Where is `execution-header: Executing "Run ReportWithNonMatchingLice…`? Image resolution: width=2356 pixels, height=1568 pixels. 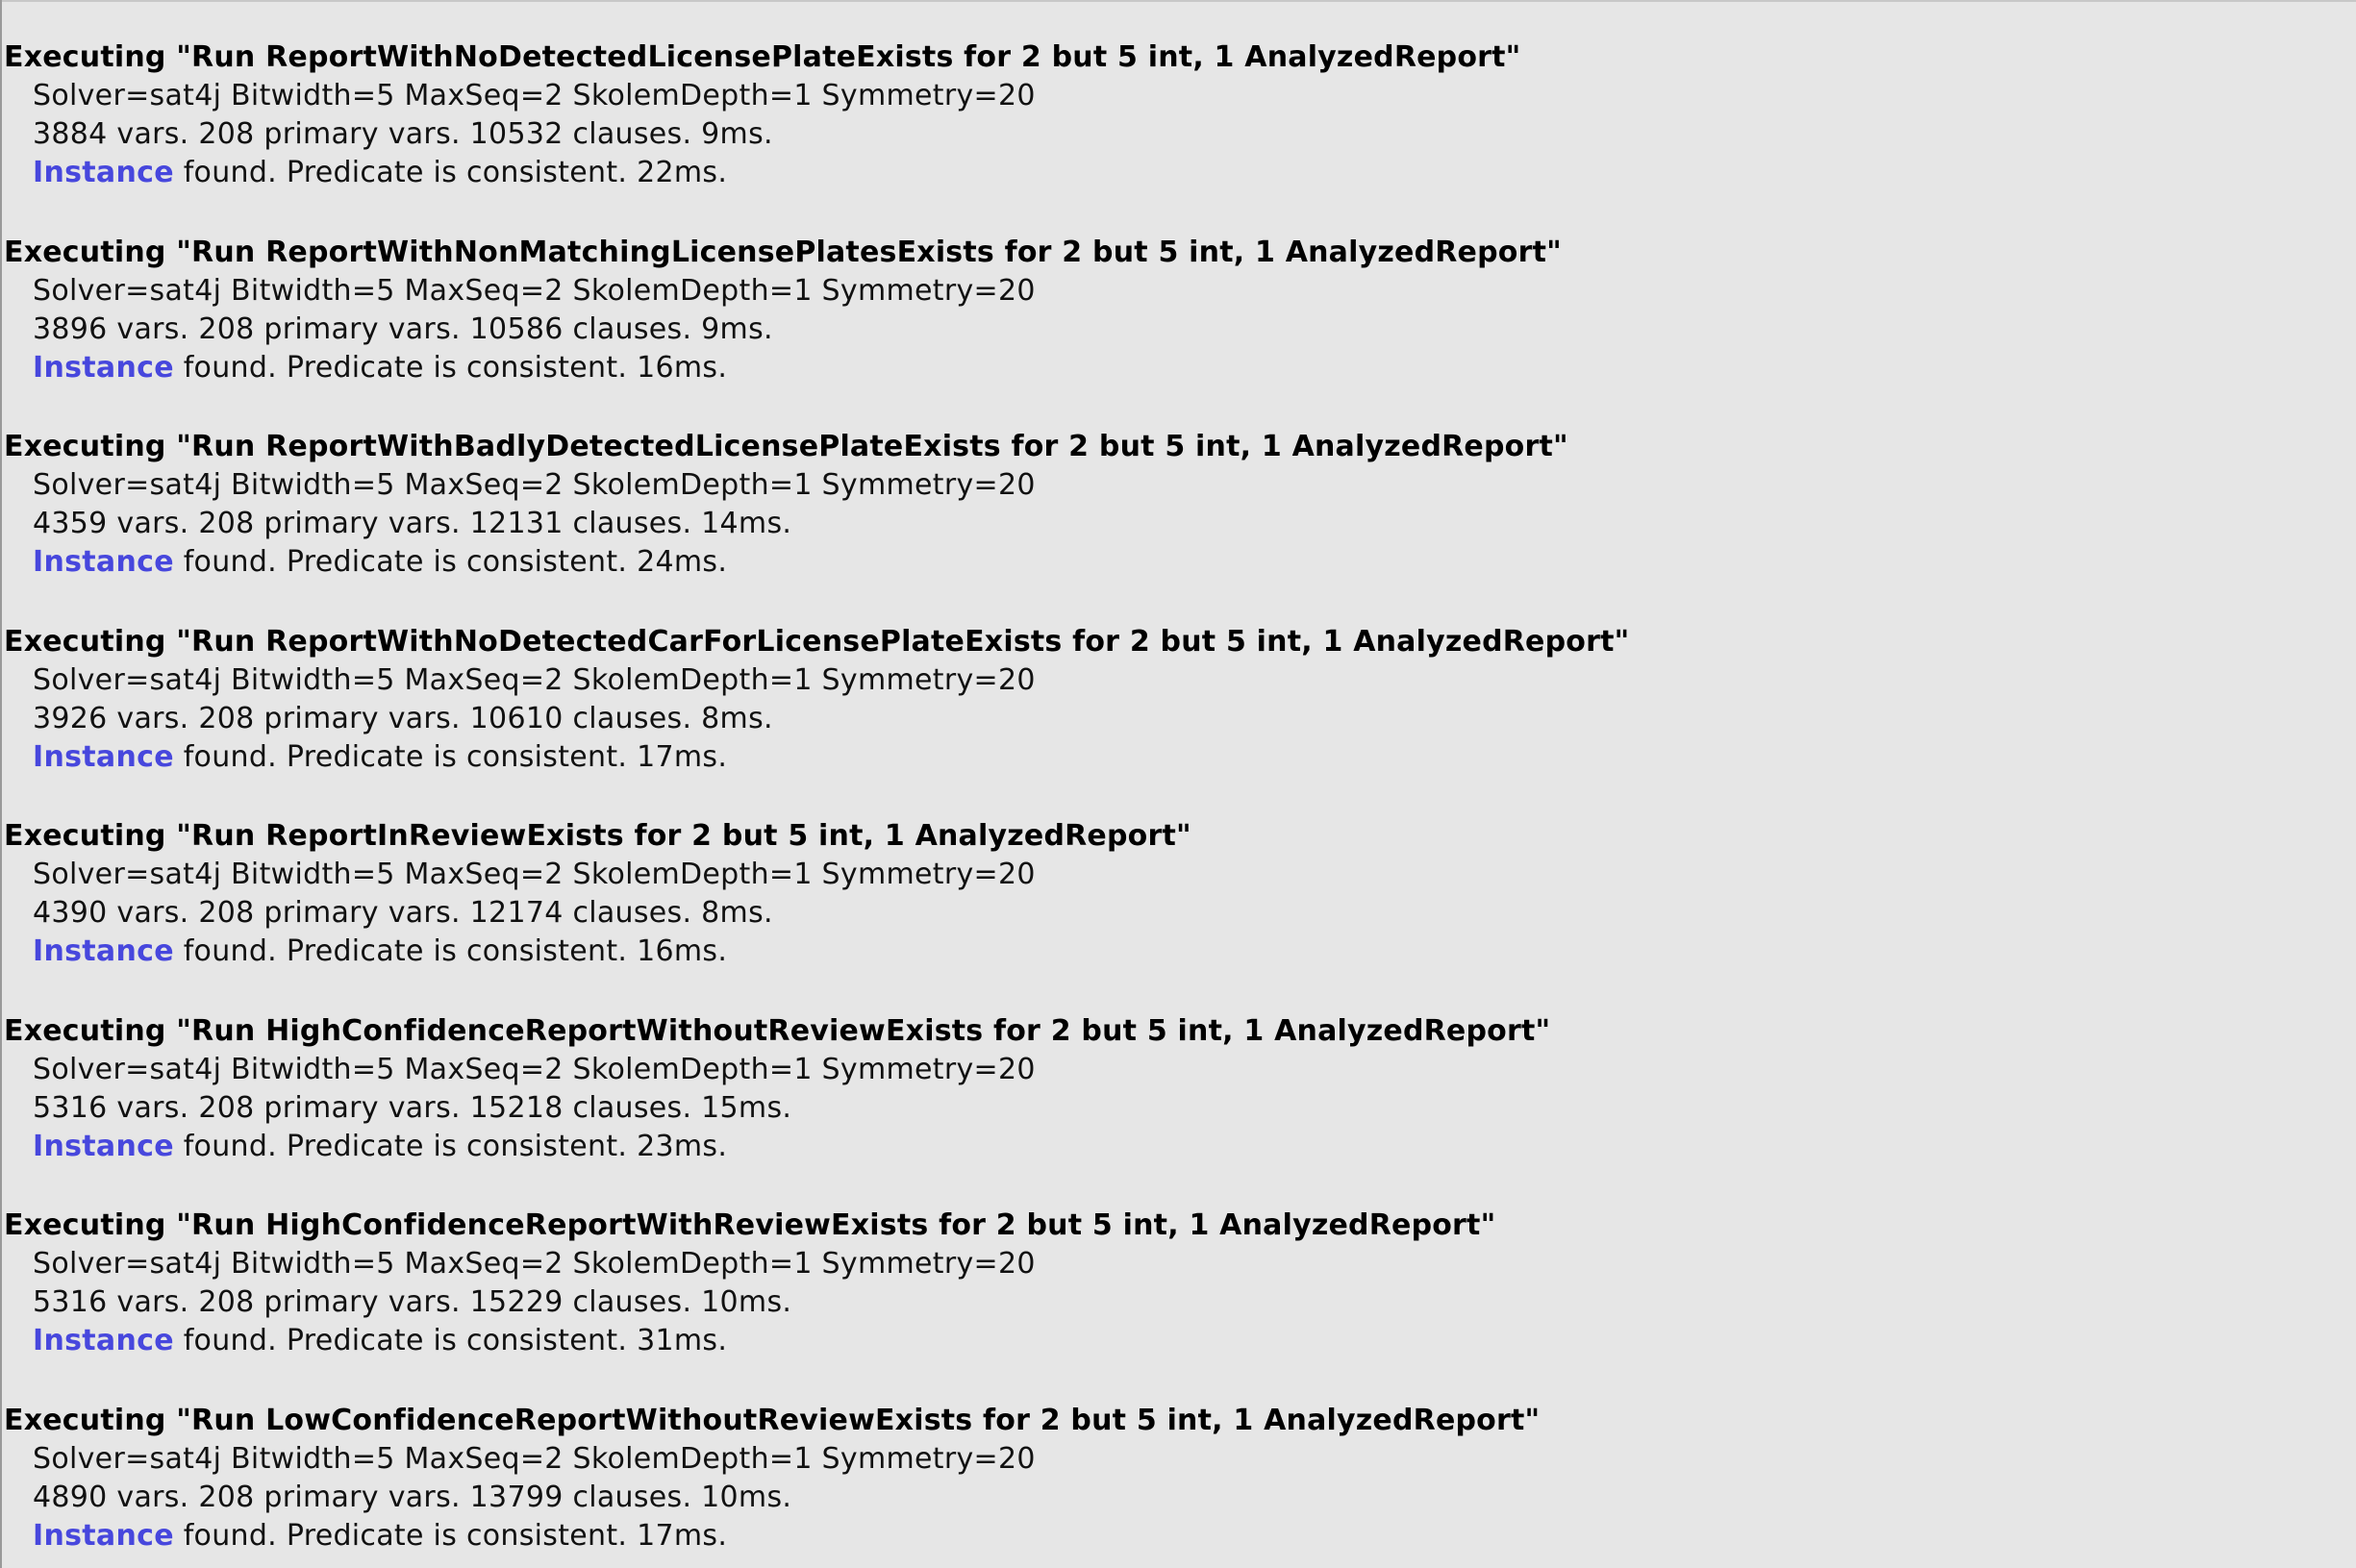
execution-header: Executing "Run ReportWithNonMatchingLice… is located at coordinates (783, 252).